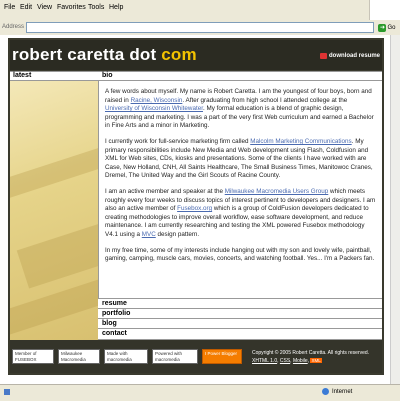 Image resolution: width=400 pixels, height=401 pixels. What do you see at coordinates (87, 54) in the screenshot?
I see `title-main: robert caretta dot` at bounding box center [87, 54].